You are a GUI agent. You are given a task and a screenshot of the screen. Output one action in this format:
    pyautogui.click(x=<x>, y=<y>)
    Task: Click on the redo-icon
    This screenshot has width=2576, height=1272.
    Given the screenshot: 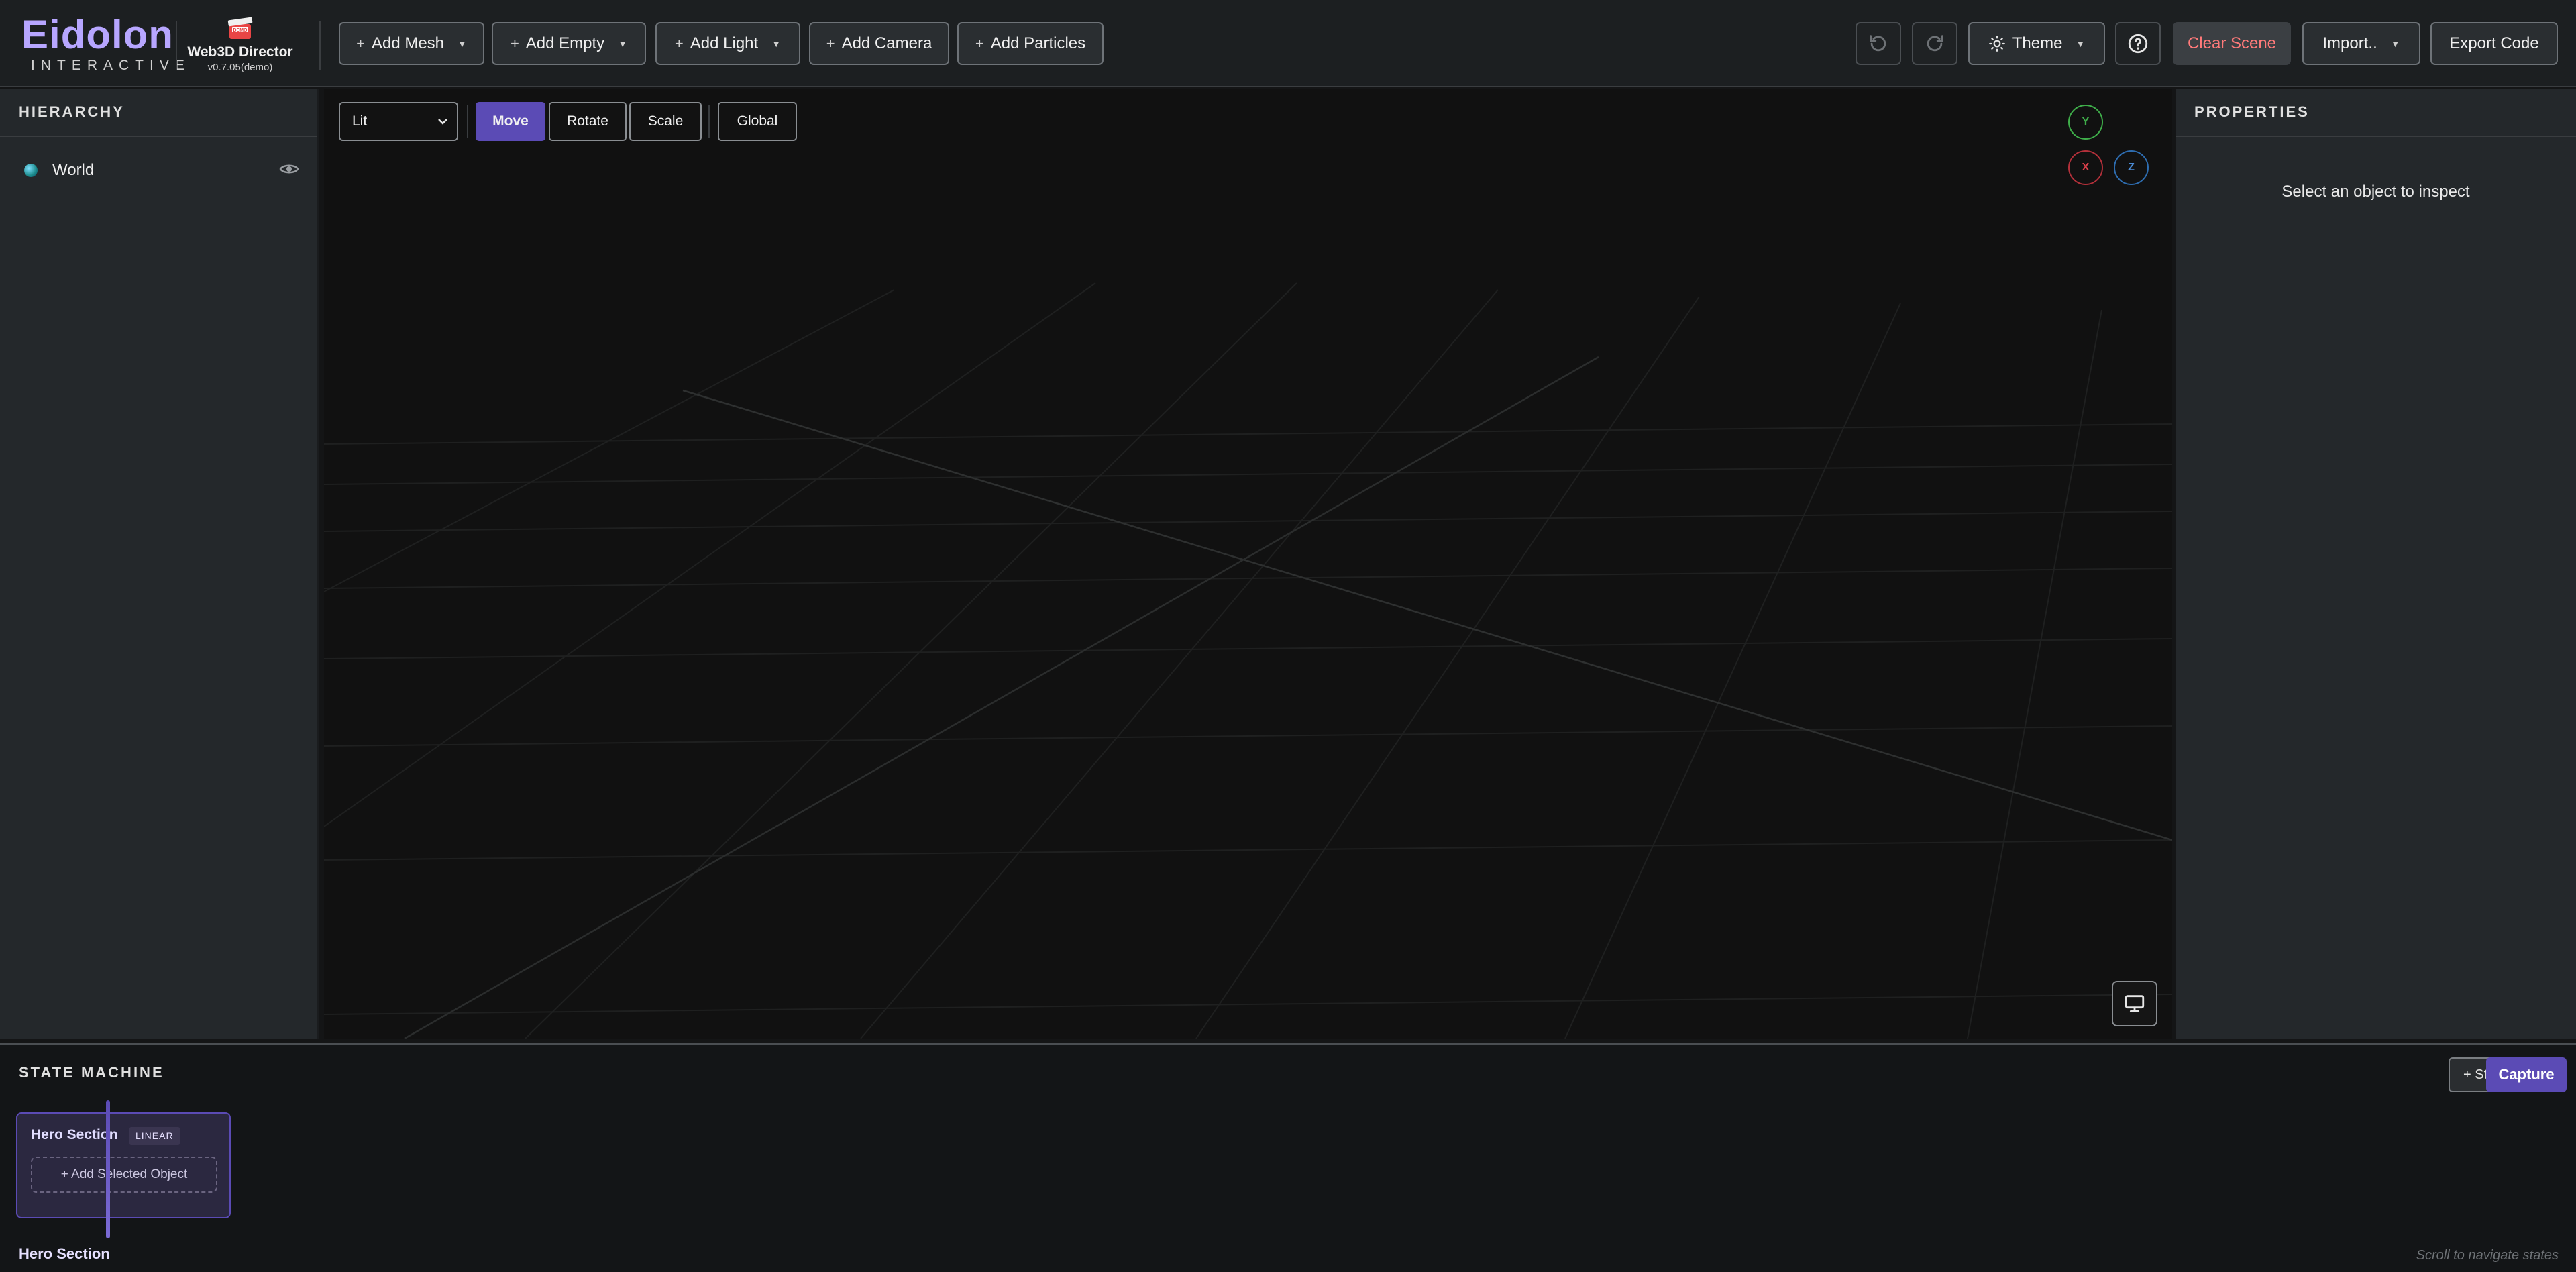 What is the action you would take?
    pyautogui.click(x=1935, y=43)
    